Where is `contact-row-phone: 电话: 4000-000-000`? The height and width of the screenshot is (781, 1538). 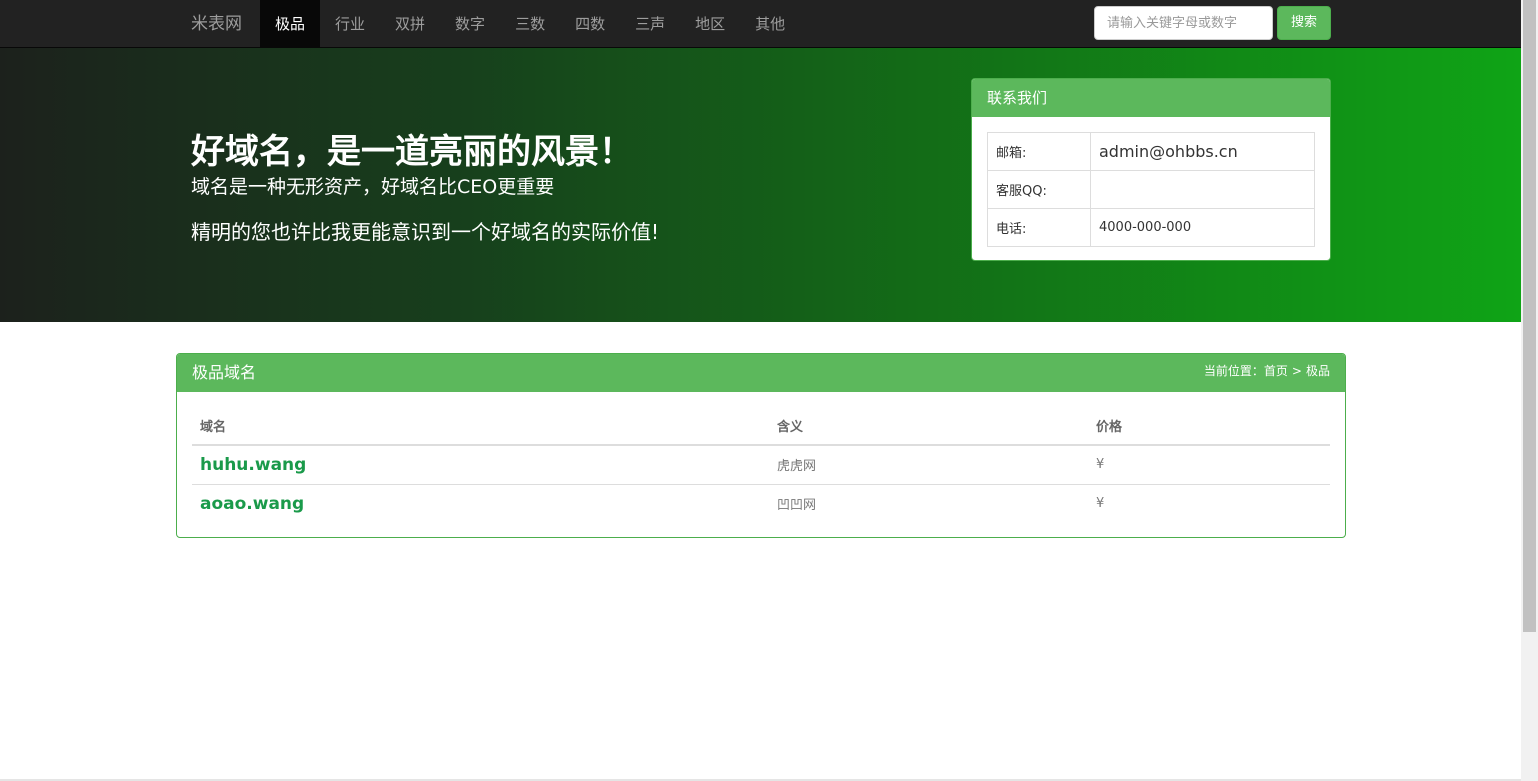 contact-row-phone: 电话: 4000-000-000 is located at coordinates (1151, 227).